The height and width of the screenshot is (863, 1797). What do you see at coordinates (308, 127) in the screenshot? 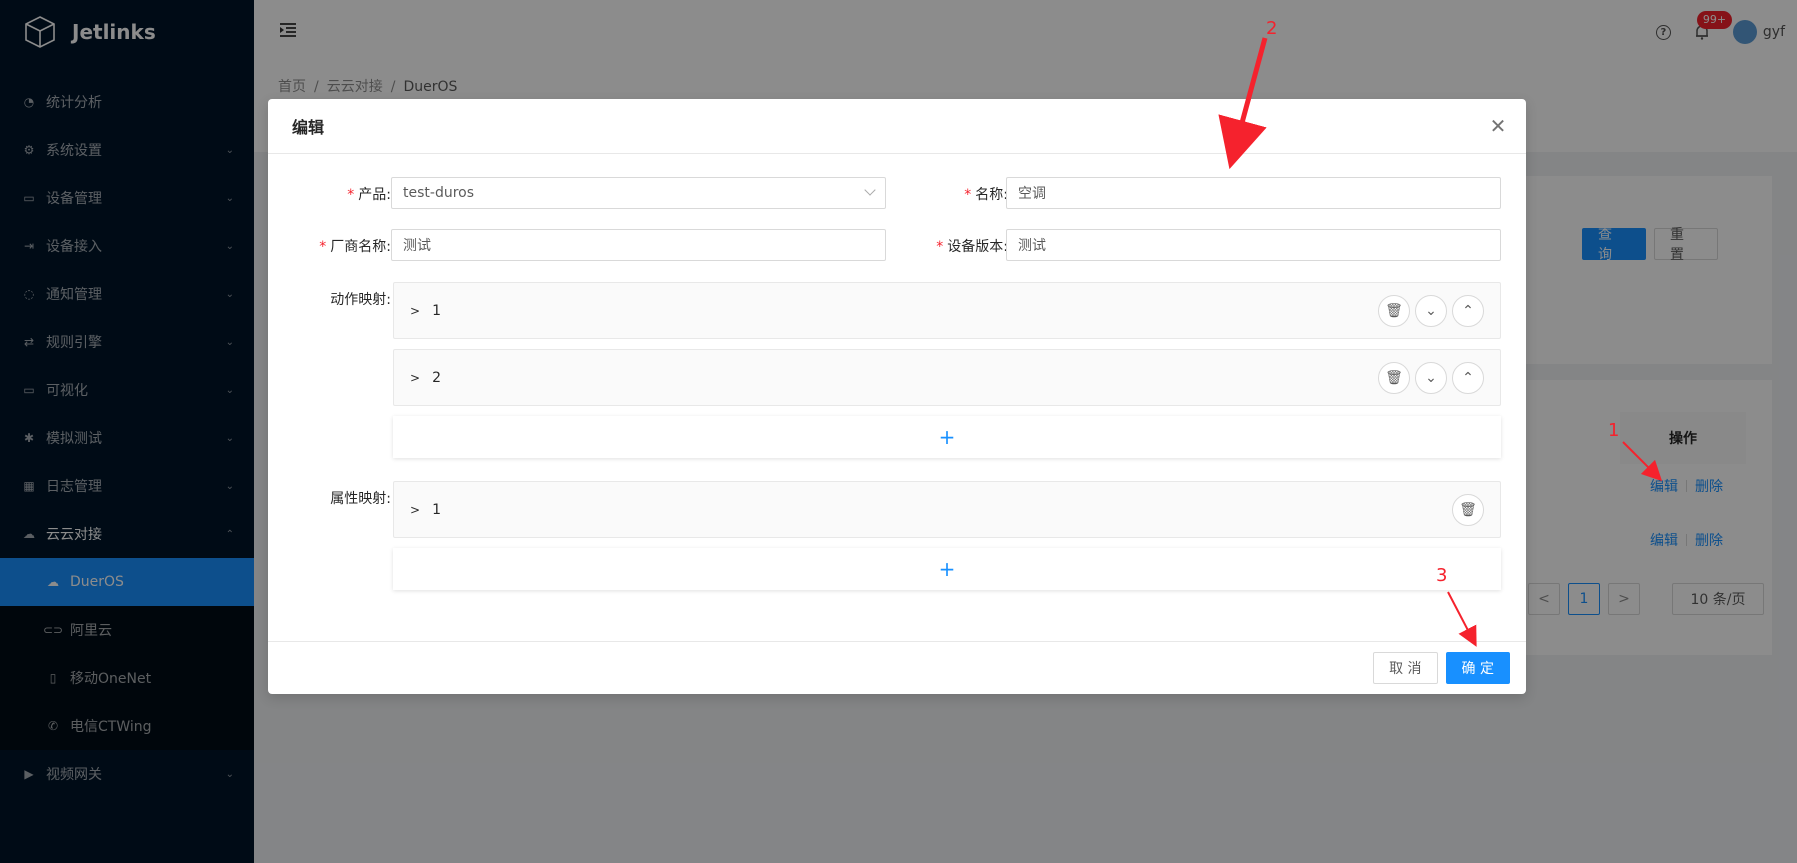
I see `modal-title: 编辑` at bounding box center [308, 127].